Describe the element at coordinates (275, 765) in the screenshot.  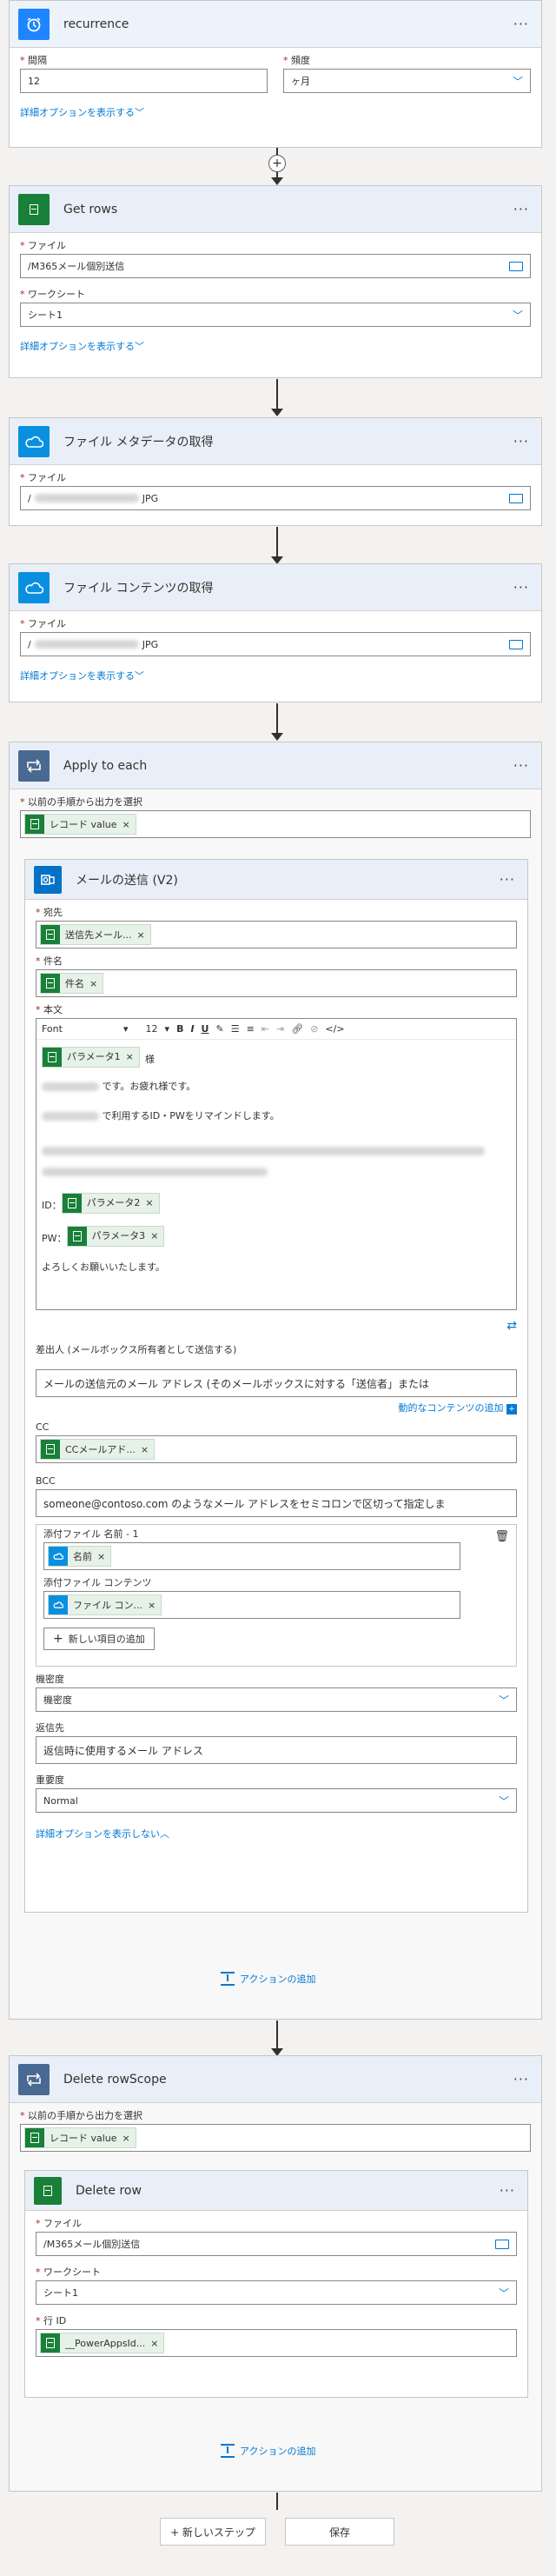
I see `apply-to-each-header: Apply to each ···` at that location.